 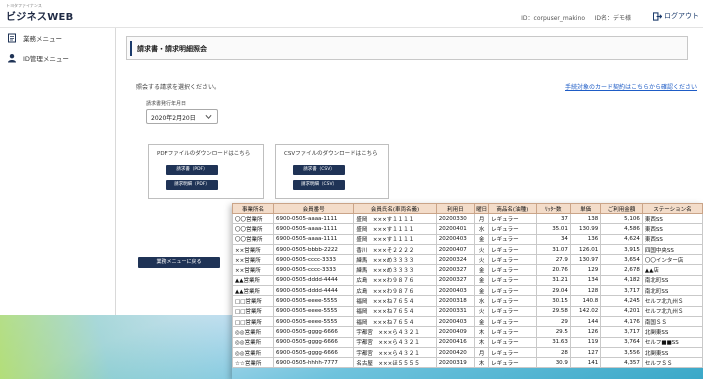 What do you see at coordinates (192, 185) in the screenshot?
I see `statement-pdf-button: 請求明細（PDF）` at bounding box center [192, 185].